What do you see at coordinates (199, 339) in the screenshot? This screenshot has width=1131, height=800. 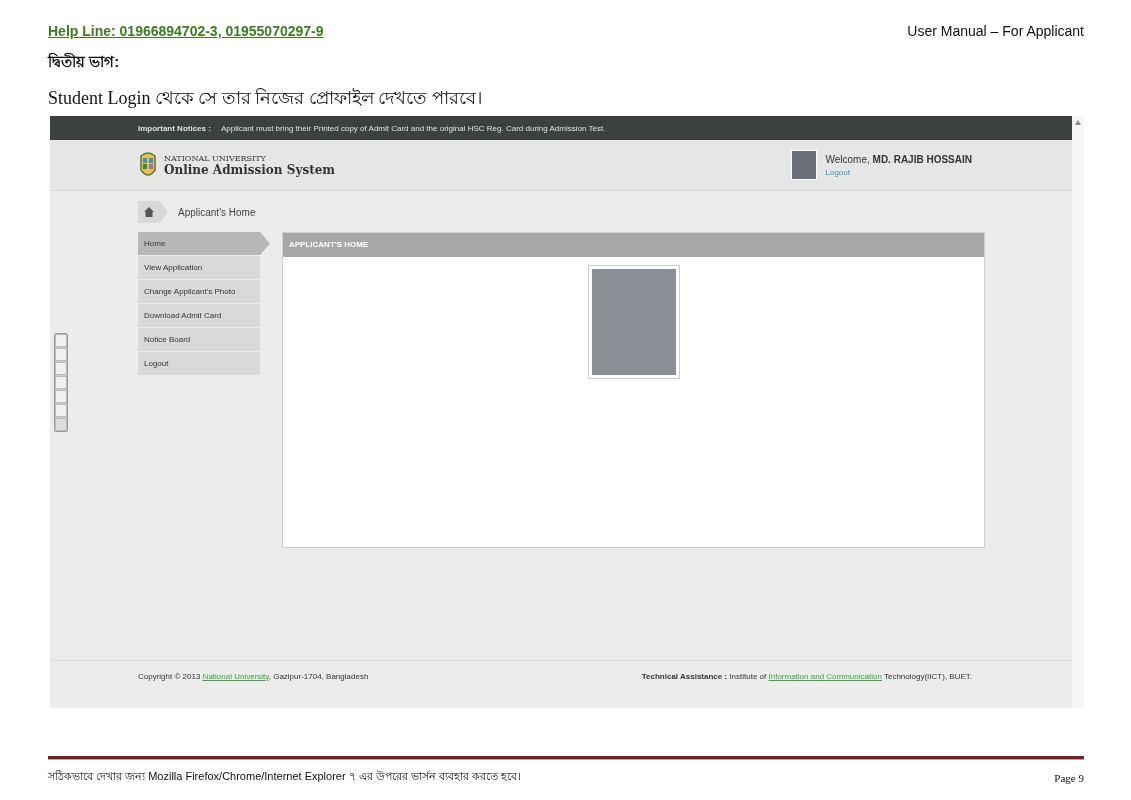 I see `menu-item: Notice Board` at bounding box center [199, 339].